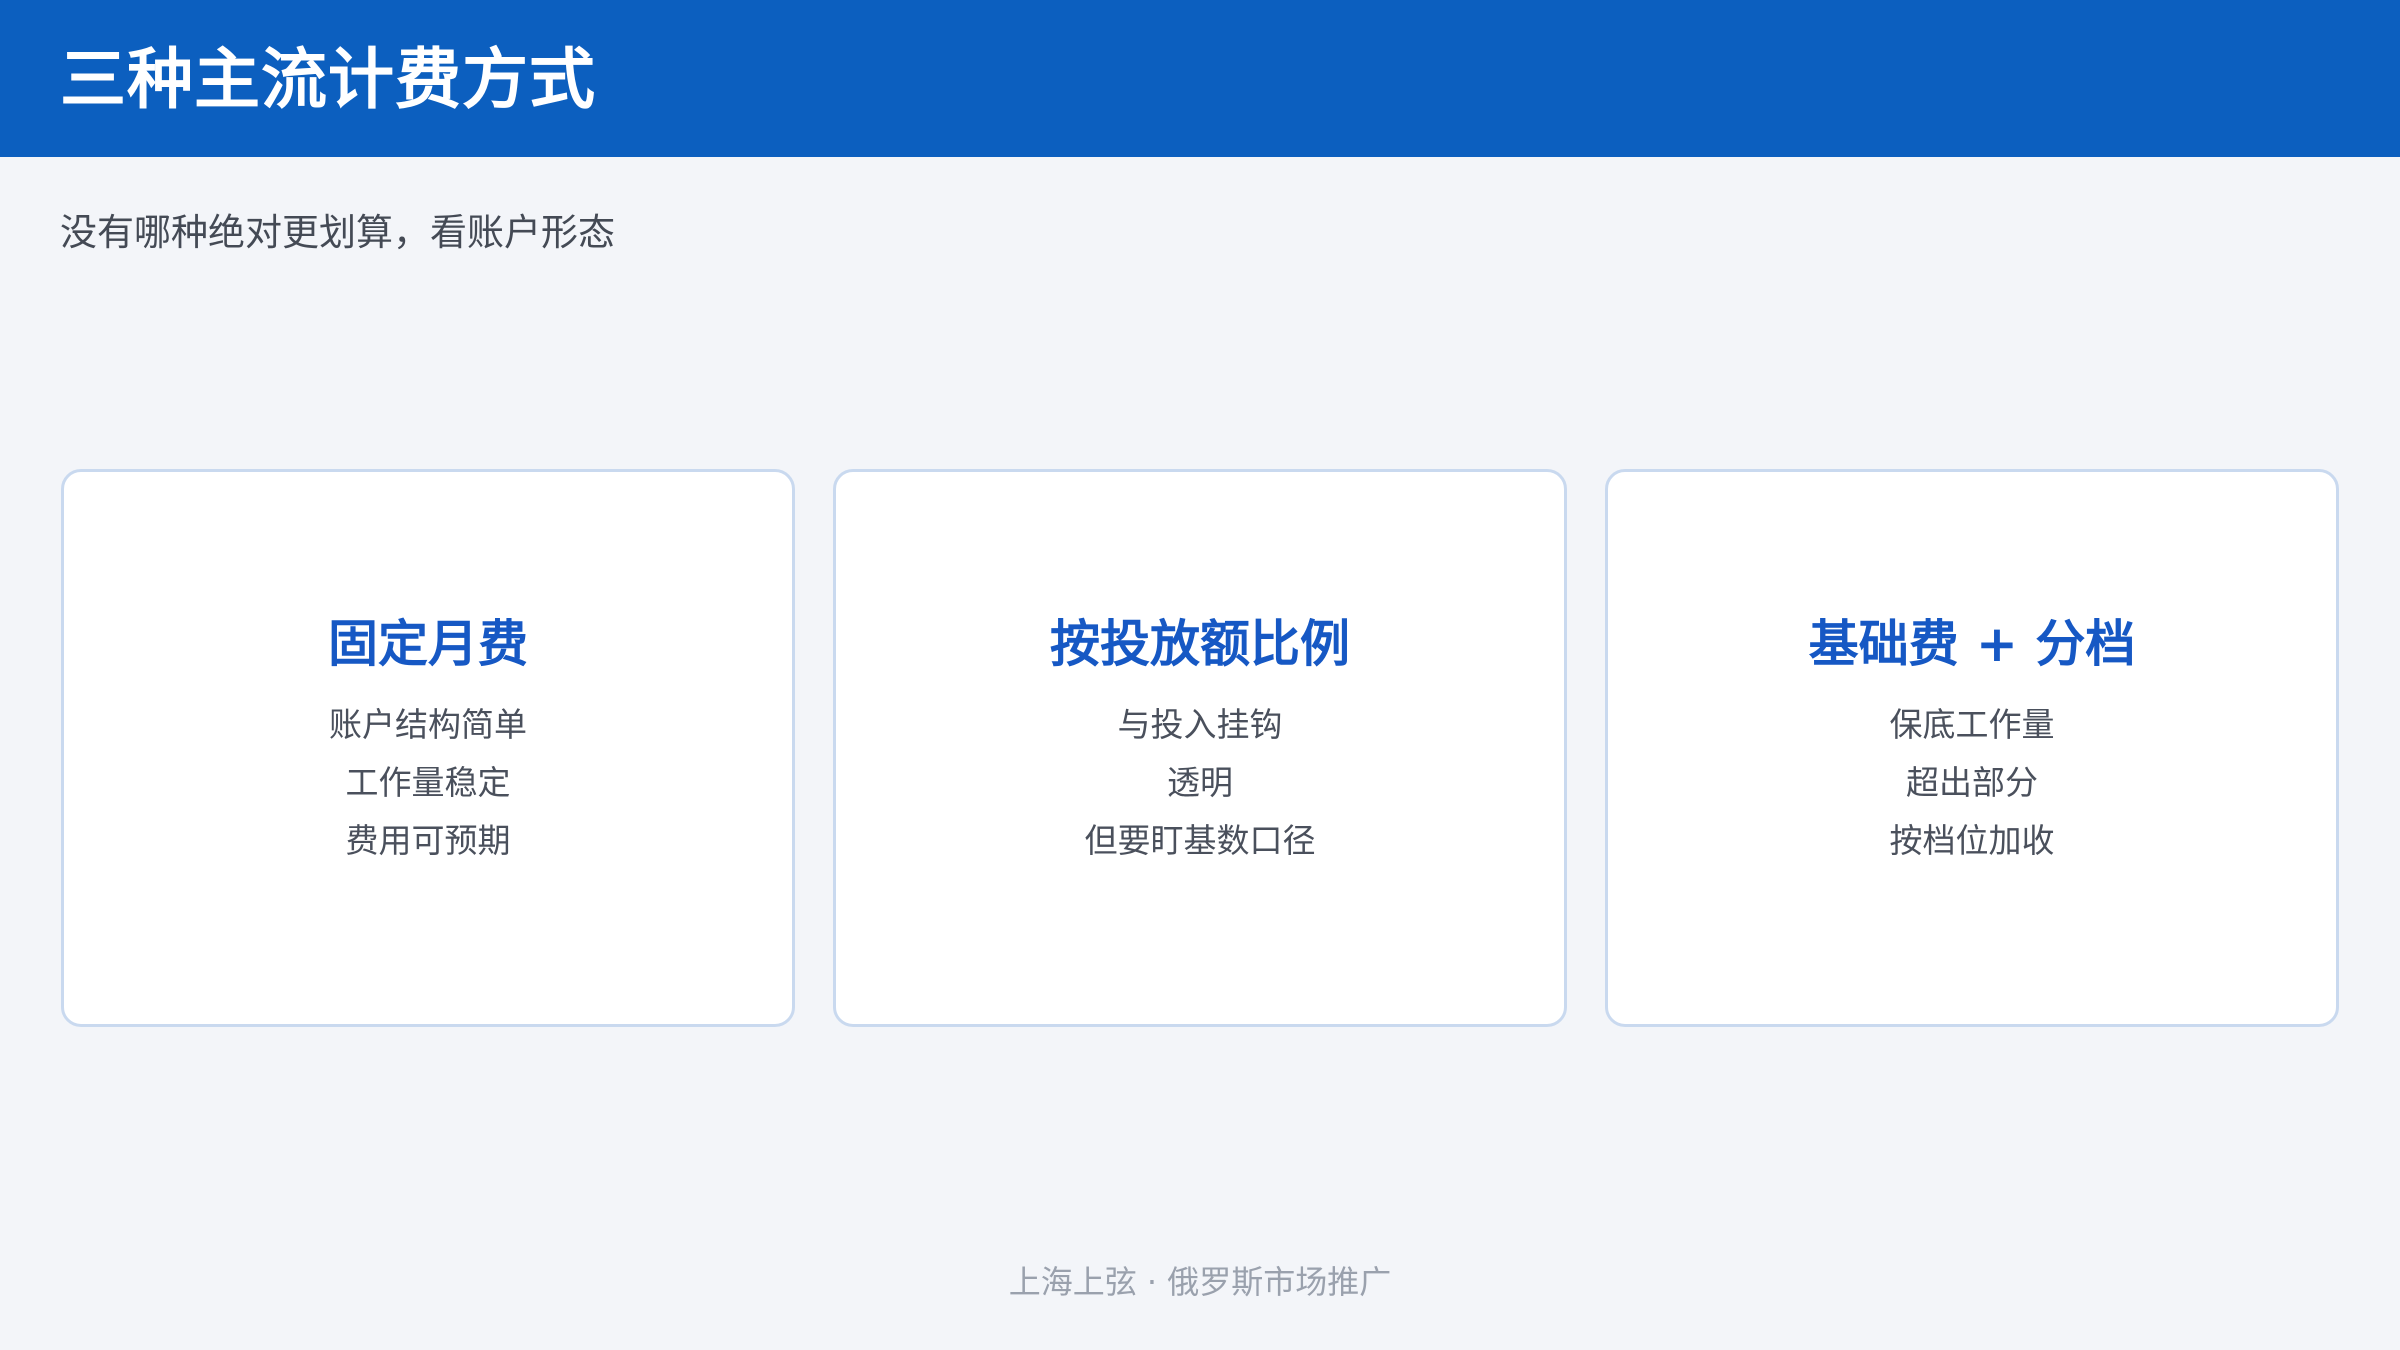 The height and width of the screenshot is (1350, 2400). I want to click on card-spend-percentage: 按投放额比例 与投入挂钩 透明 但要盯基数口径, so click(1200, 748).